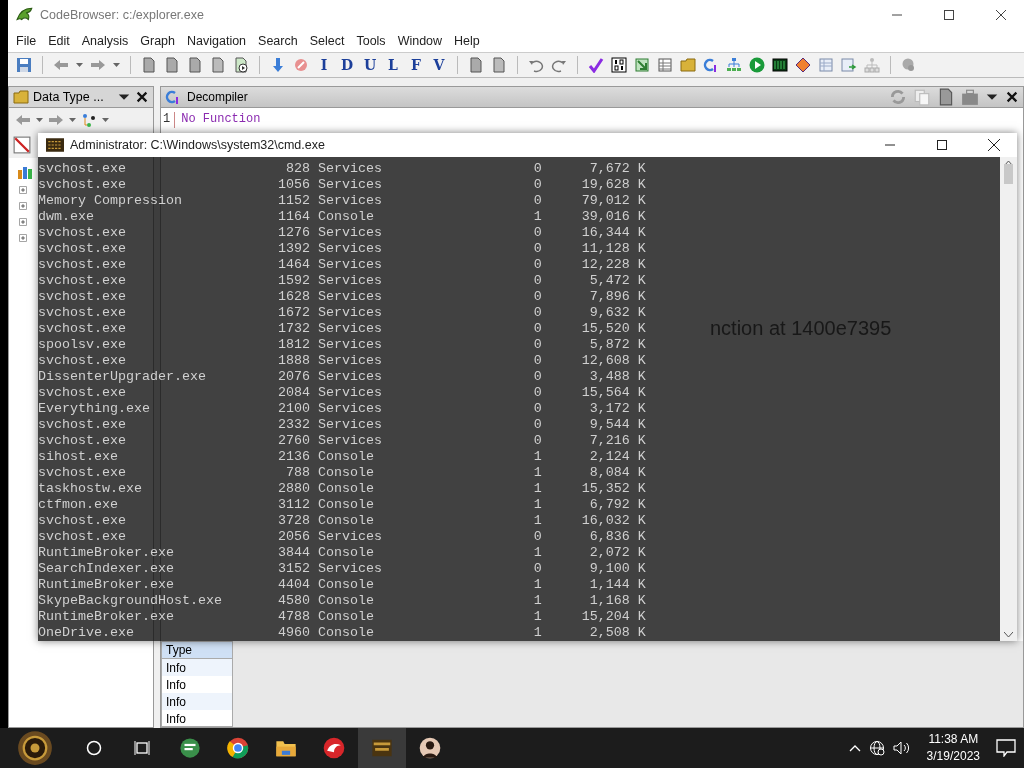  Describe the element at coordinates (467, 41) in the screenshot. I see `menu-item: Help` at that location.